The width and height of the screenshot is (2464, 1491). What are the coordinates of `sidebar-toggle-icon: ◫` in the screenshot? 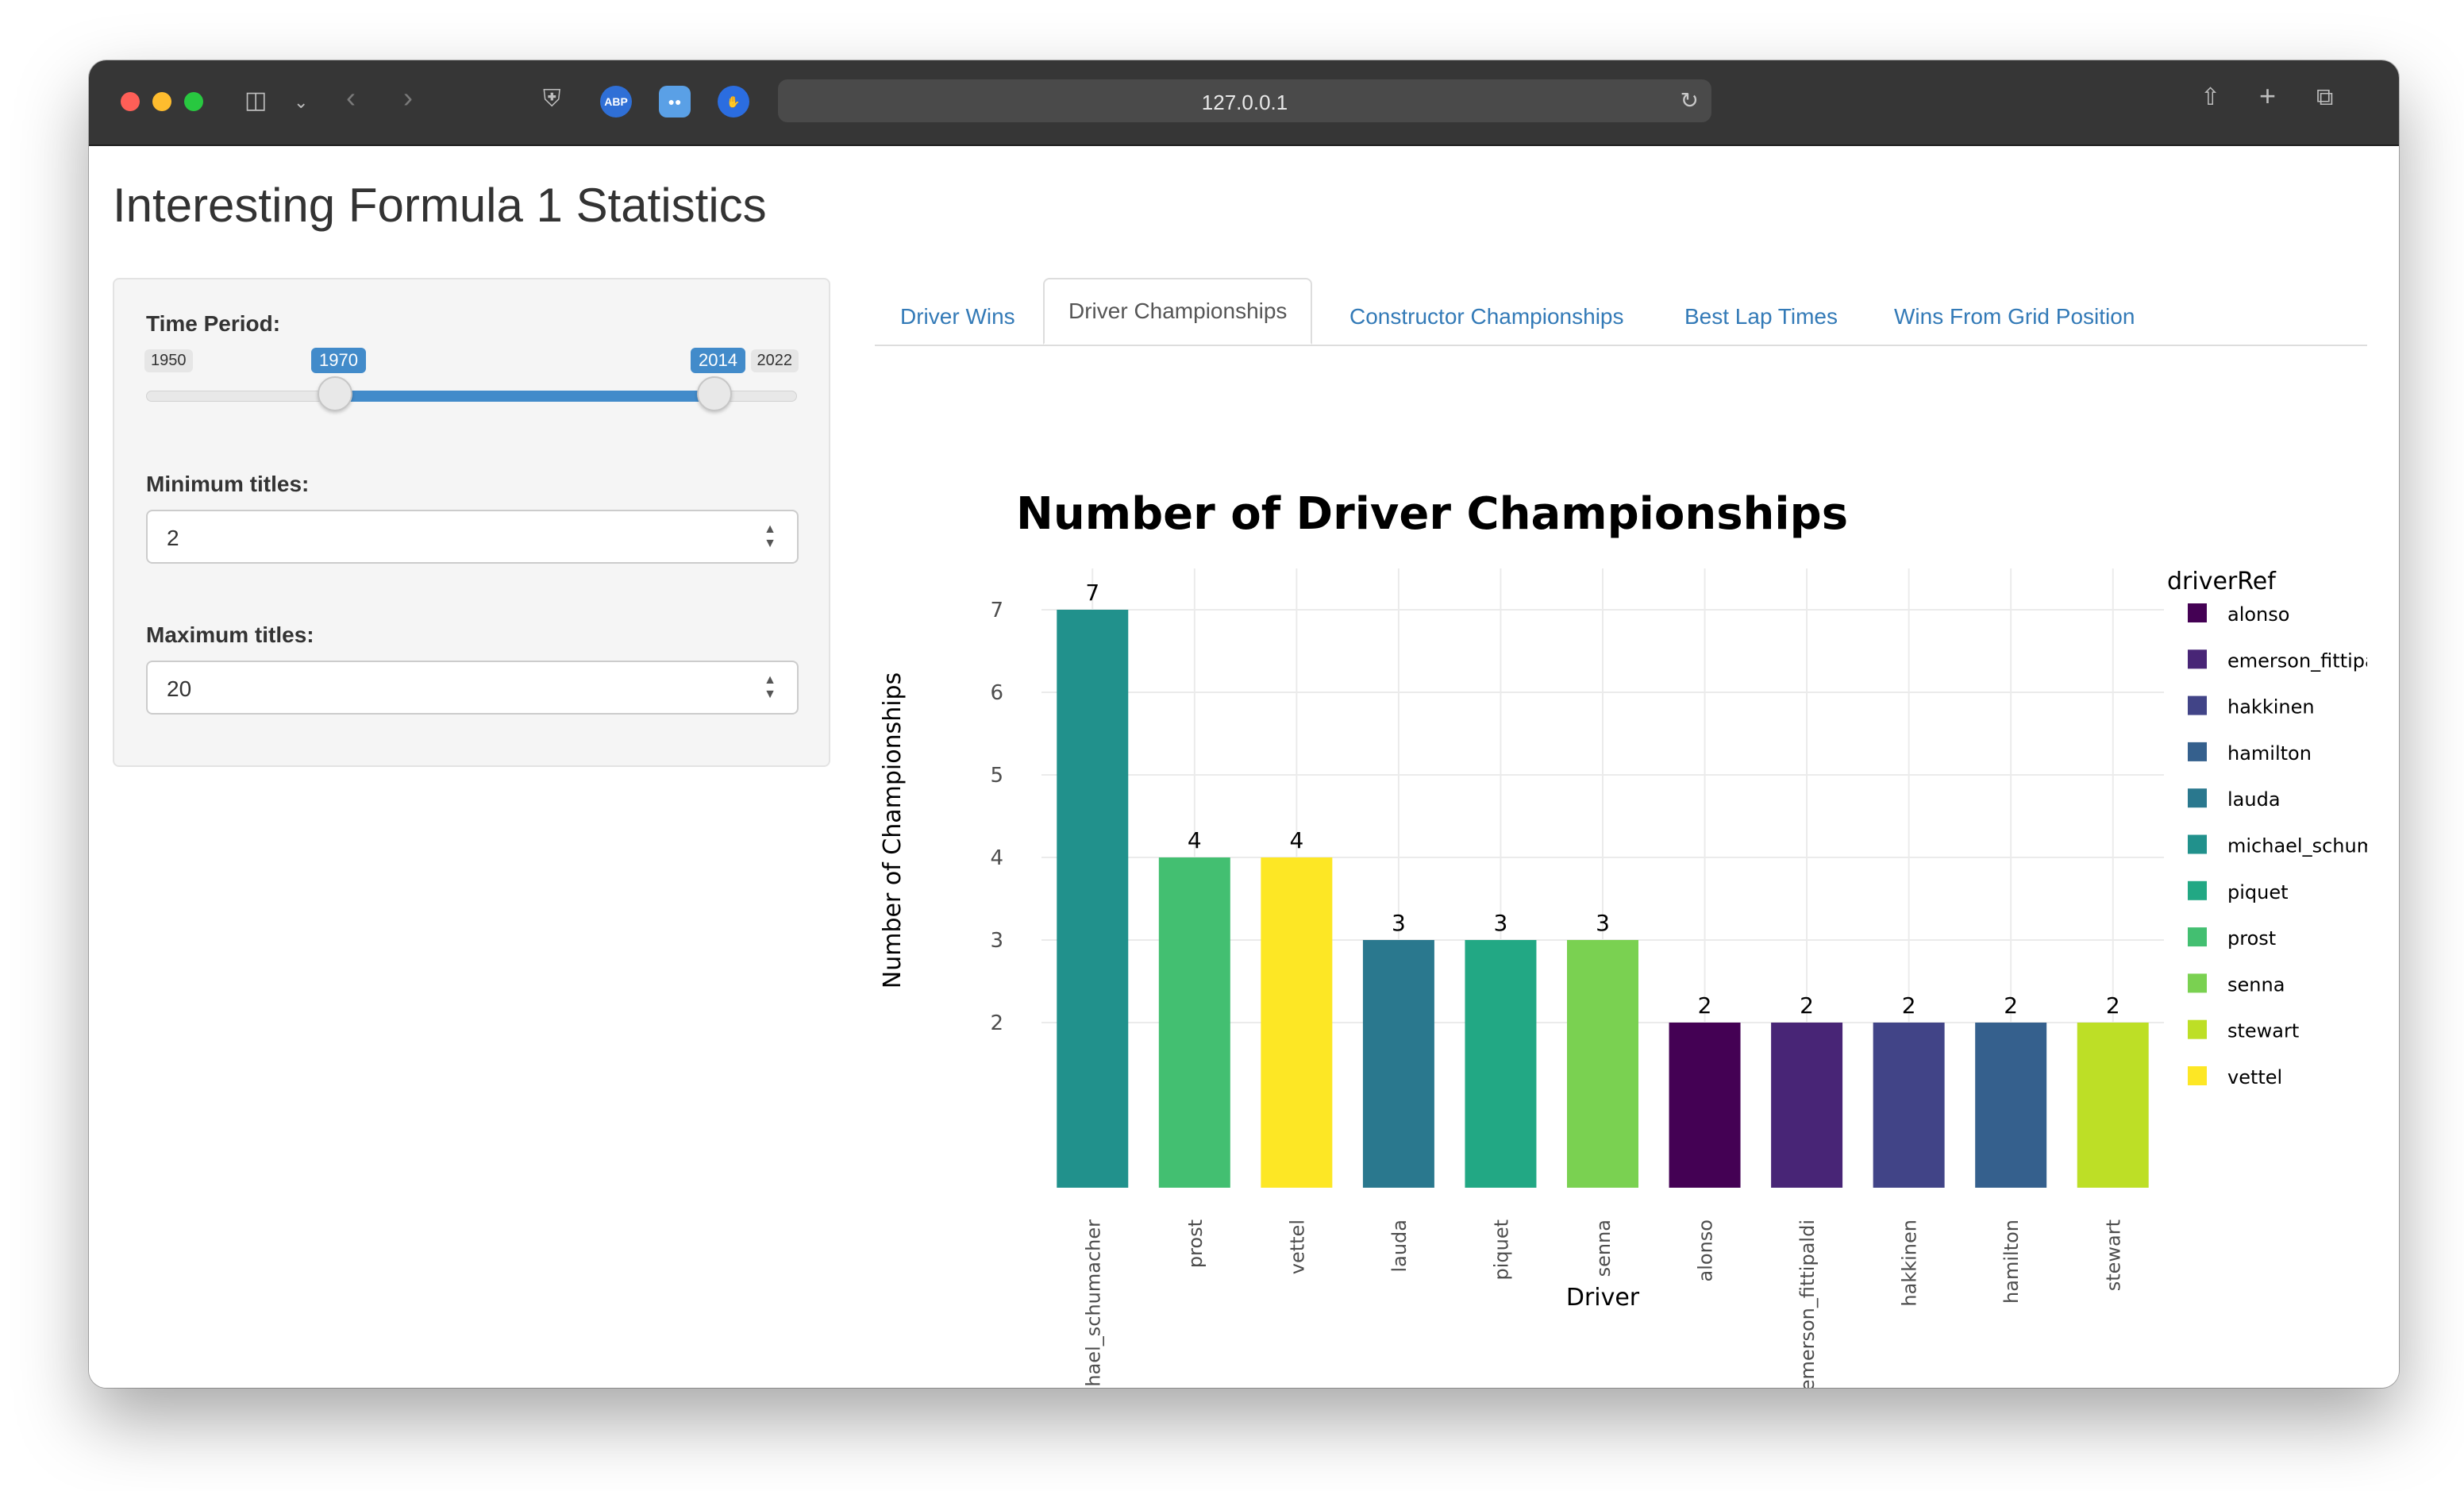 It's located at (255, 101).